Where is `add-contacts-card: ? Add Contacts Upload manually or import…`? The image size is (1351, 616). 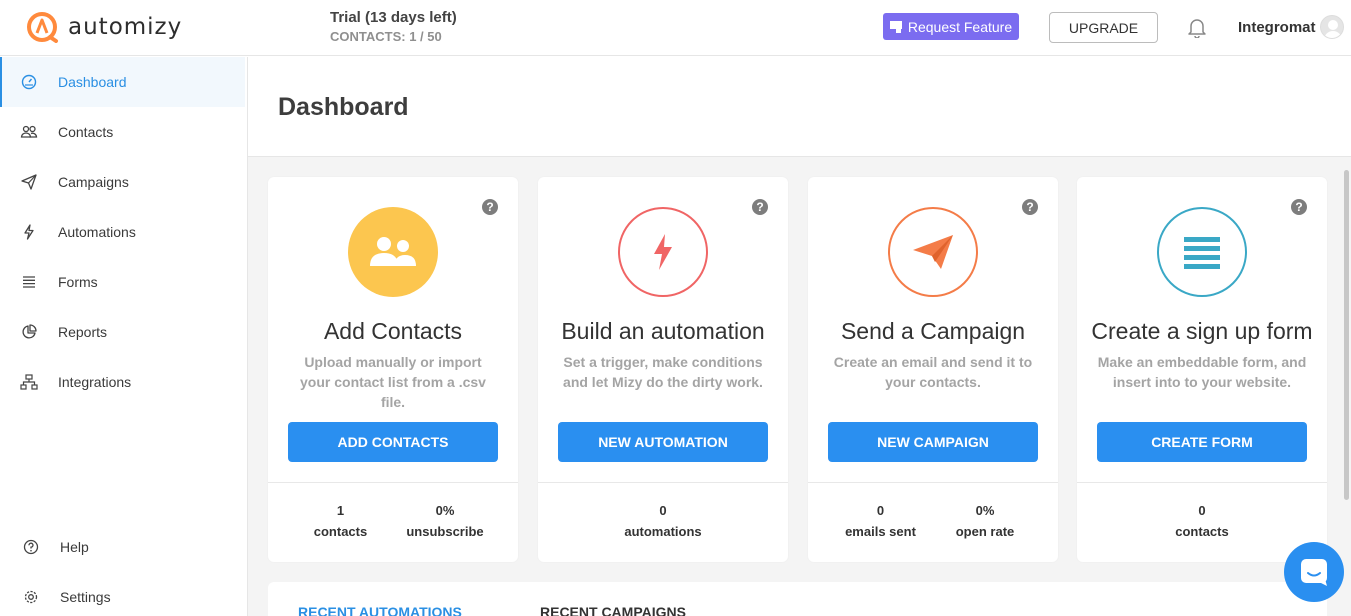 add-contacts-card: ? Add Contacts Upload manually or import… is located at coordinates (393, 369).